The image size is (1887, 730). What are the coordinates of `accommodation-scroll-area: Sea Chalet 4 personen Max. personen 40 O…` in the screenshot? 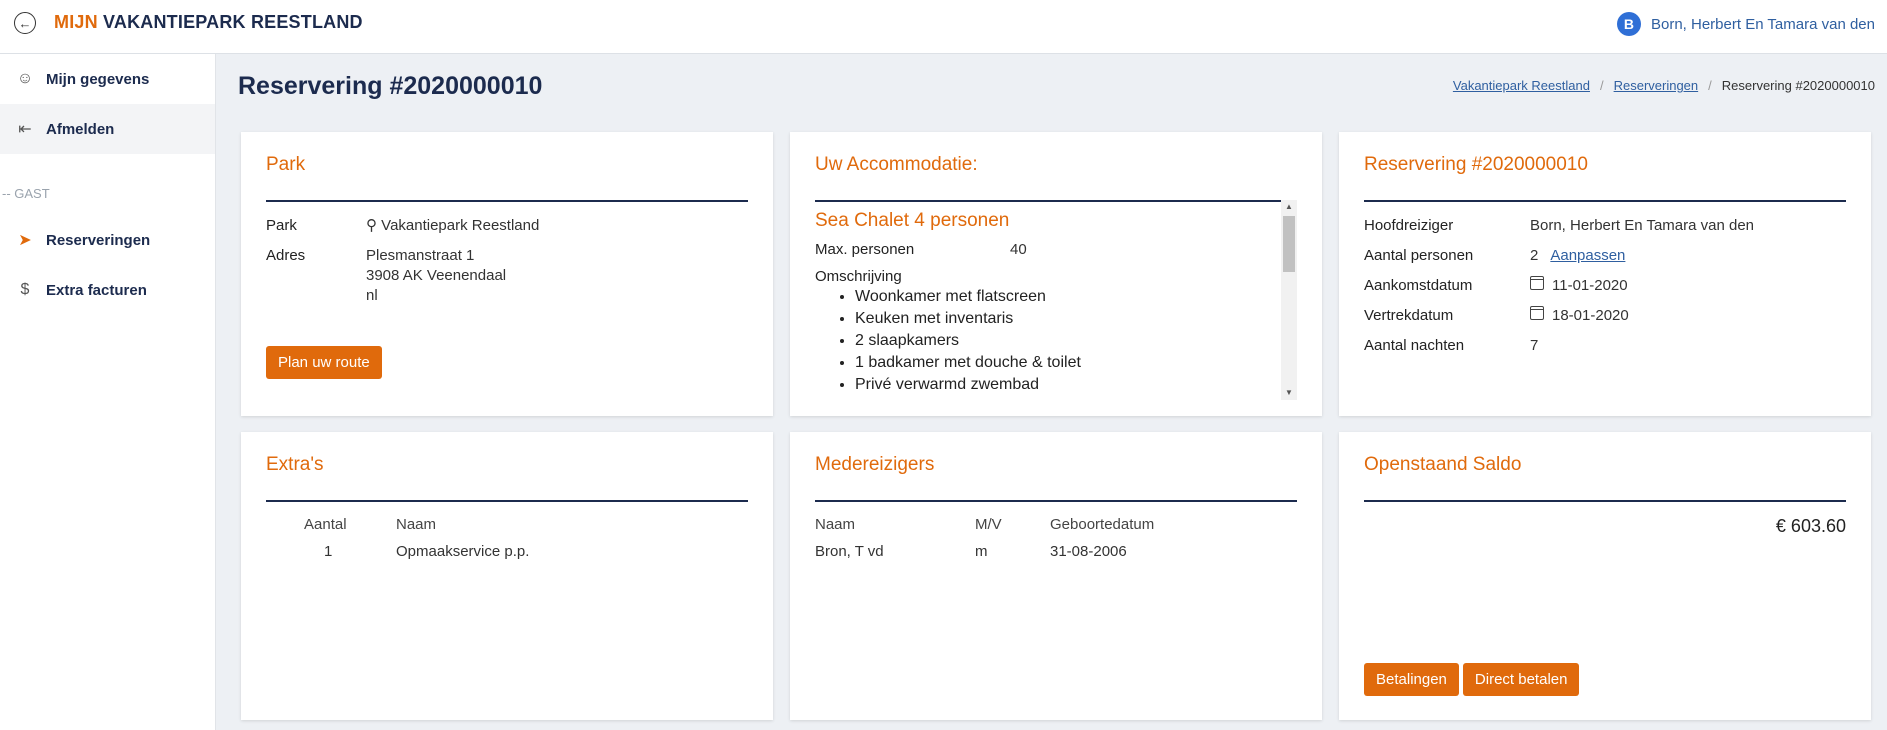 It's located at (1056, 300).